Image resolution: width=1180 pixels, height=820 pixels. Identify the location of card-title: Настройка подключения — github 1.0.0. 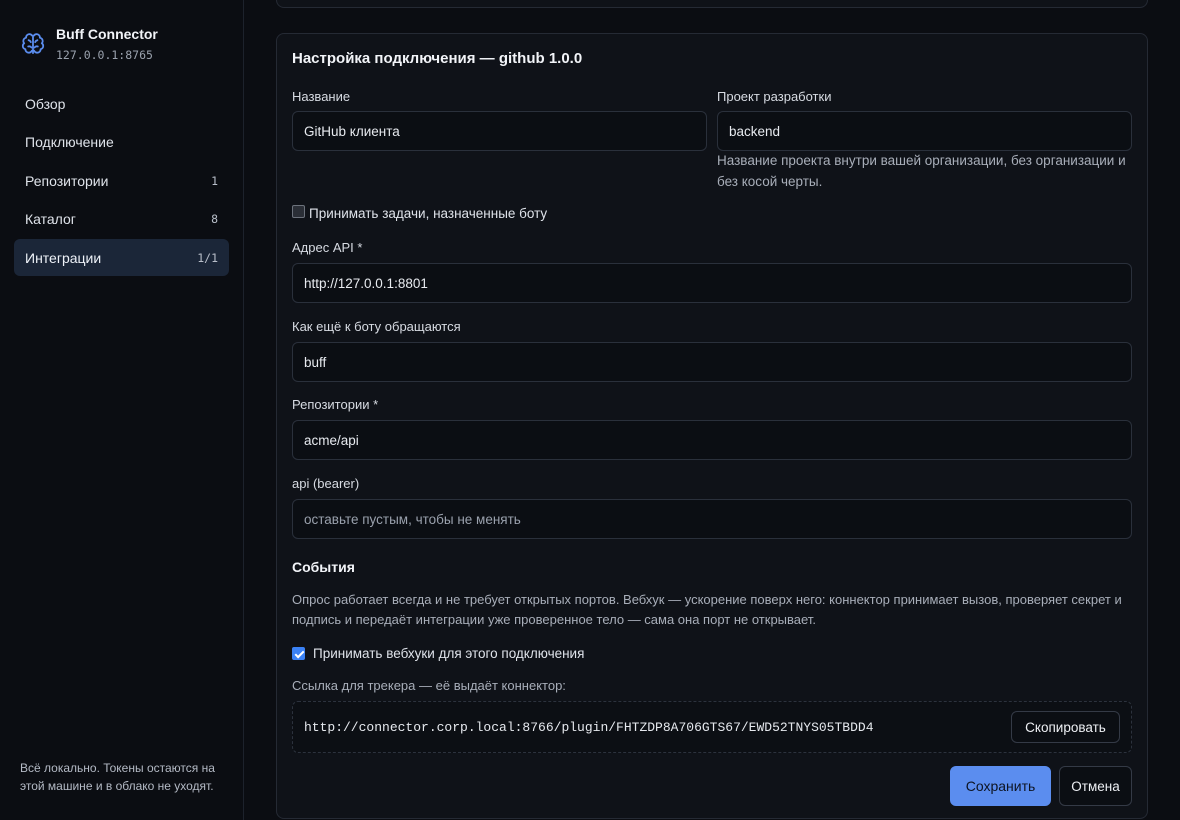
(437, 58).